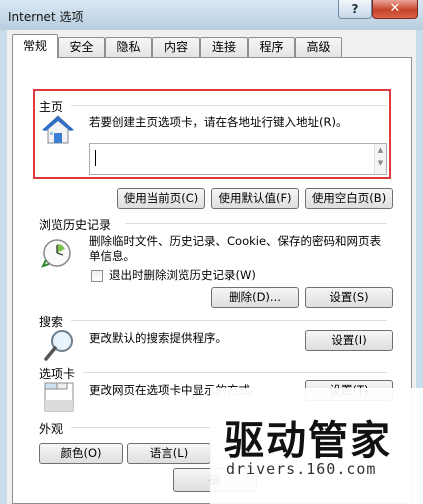  I want to click on clock-icon, so click(58, 253).